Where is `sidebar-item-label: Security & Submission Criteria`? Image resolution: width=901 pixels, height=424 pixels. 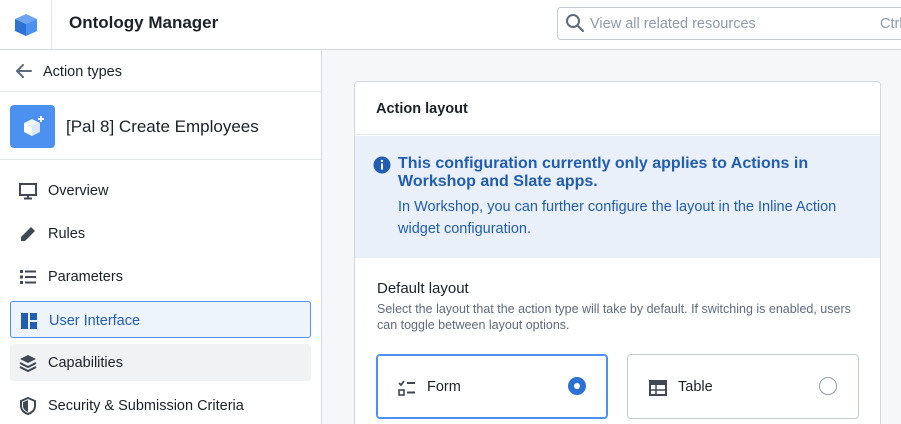 sidebar-item-label: Security & Submission Criteria is located at coordinates (146, 406).